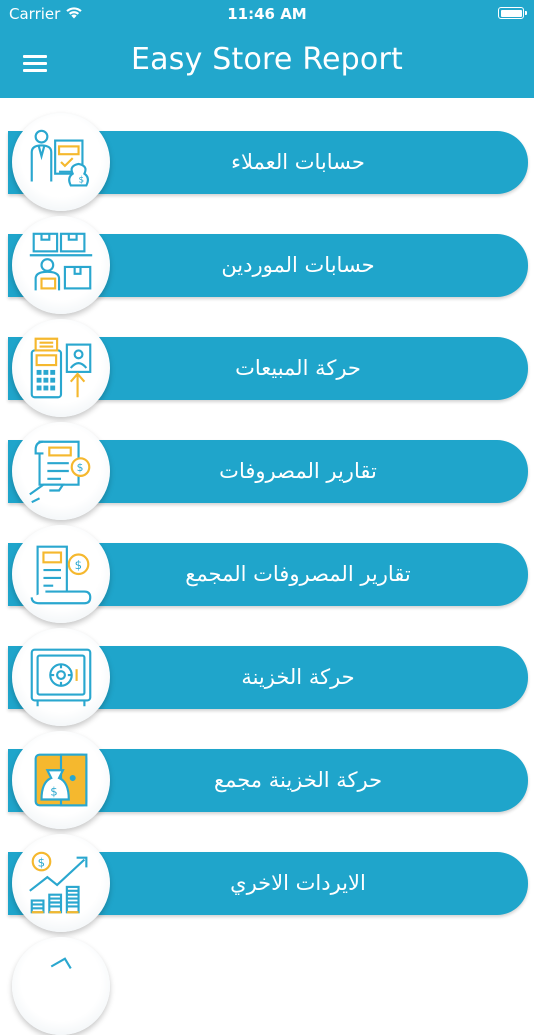  Describe the element at coordinates (61, 162) in the screenshot. I see `customer-accounts-icon: $` at that location.